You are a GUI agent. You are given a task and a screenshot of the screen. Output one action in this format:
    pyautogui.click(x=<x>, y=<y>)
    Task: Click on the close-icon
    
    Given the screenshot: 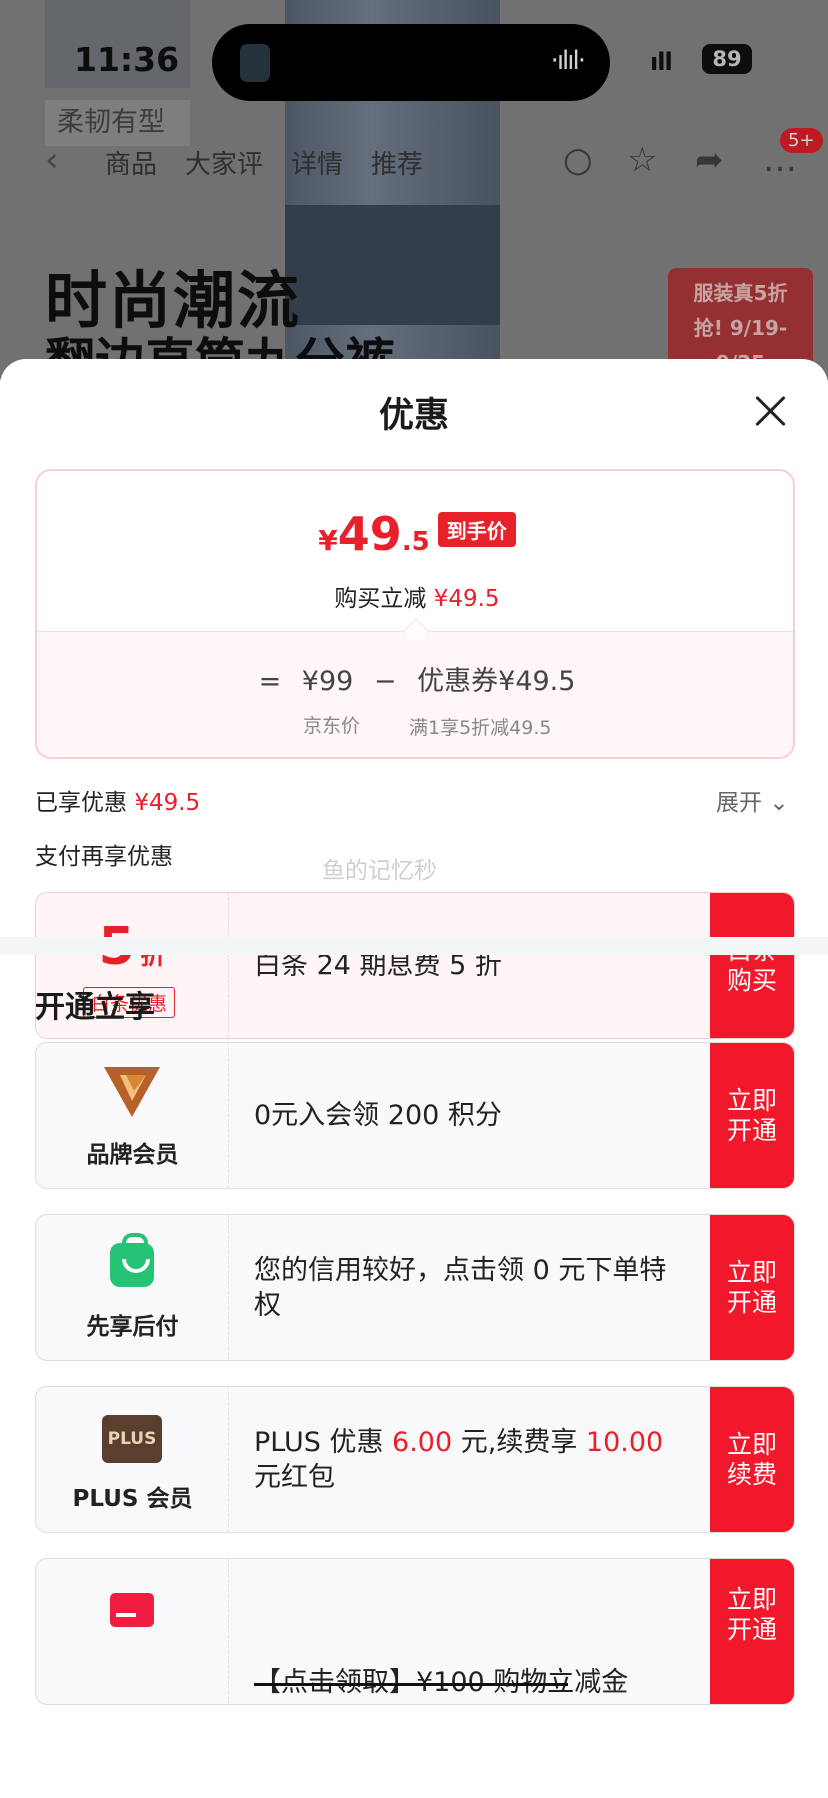 What is the action you would take?
    pyautogui.click(x=770, y=411)
    